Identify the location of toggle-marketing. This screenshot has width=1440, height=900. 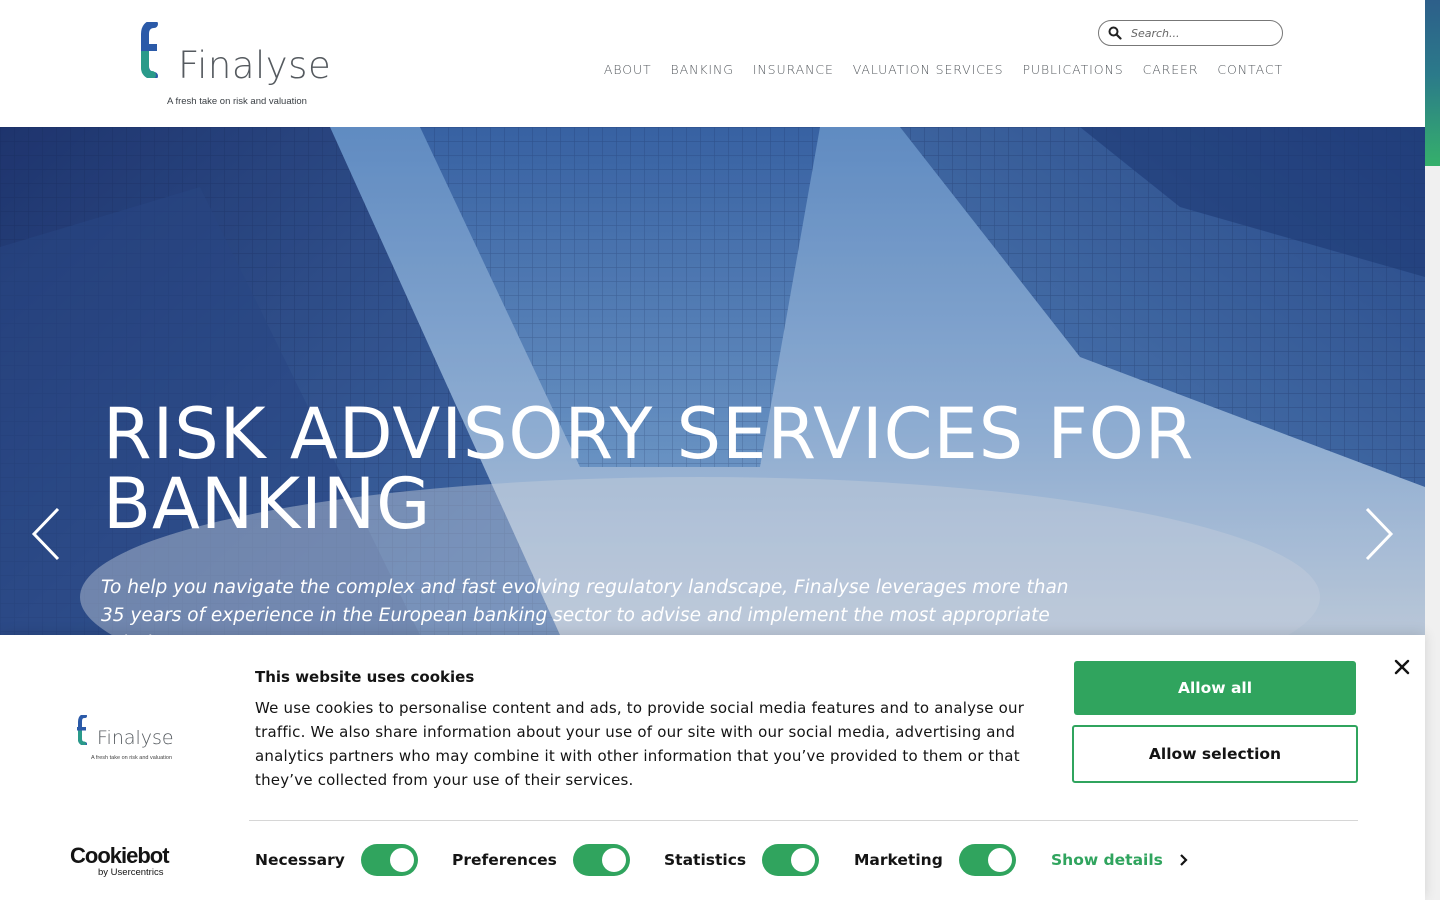
(987, 860).